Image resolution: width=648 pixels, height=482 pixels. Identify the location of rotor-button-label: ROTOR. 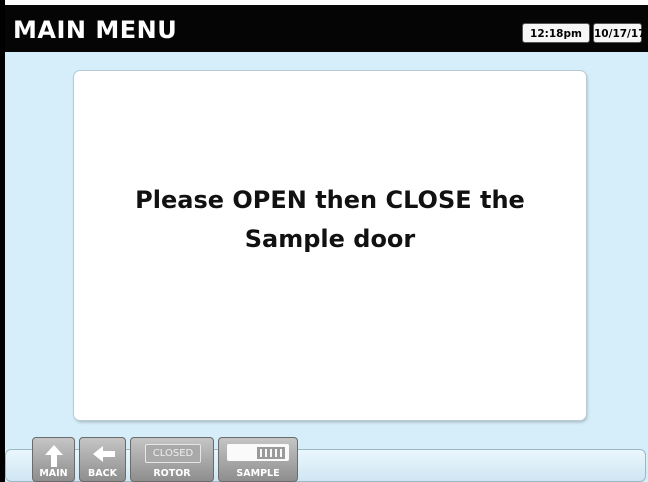
(172, 473).